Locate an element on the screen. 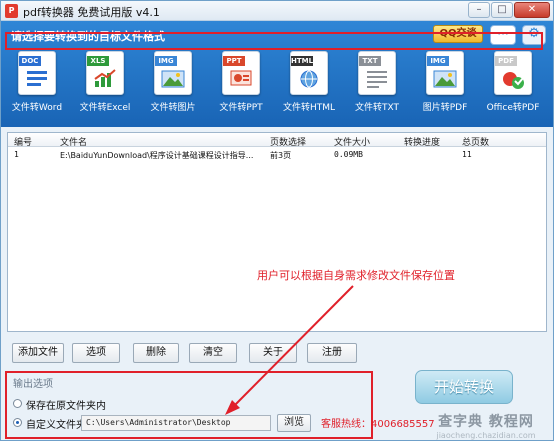 This screenshot has width=554, height=441. annotation-arrow is located at coordinates (289, 350).